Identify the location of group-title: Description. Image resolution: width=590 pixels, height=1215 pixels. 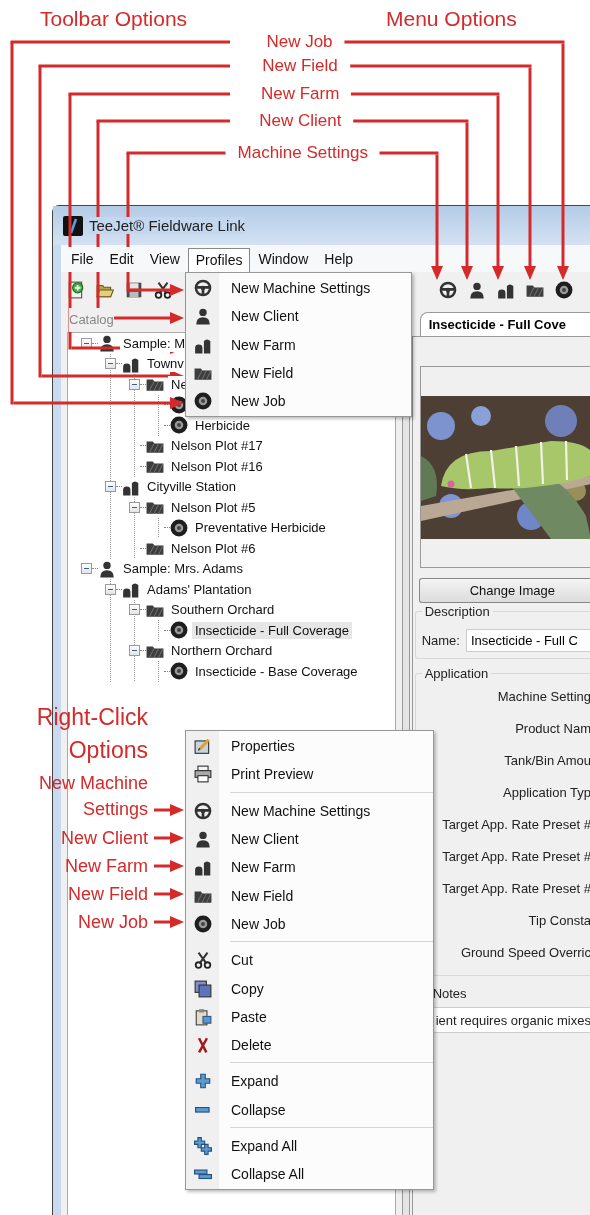
(457, 611).